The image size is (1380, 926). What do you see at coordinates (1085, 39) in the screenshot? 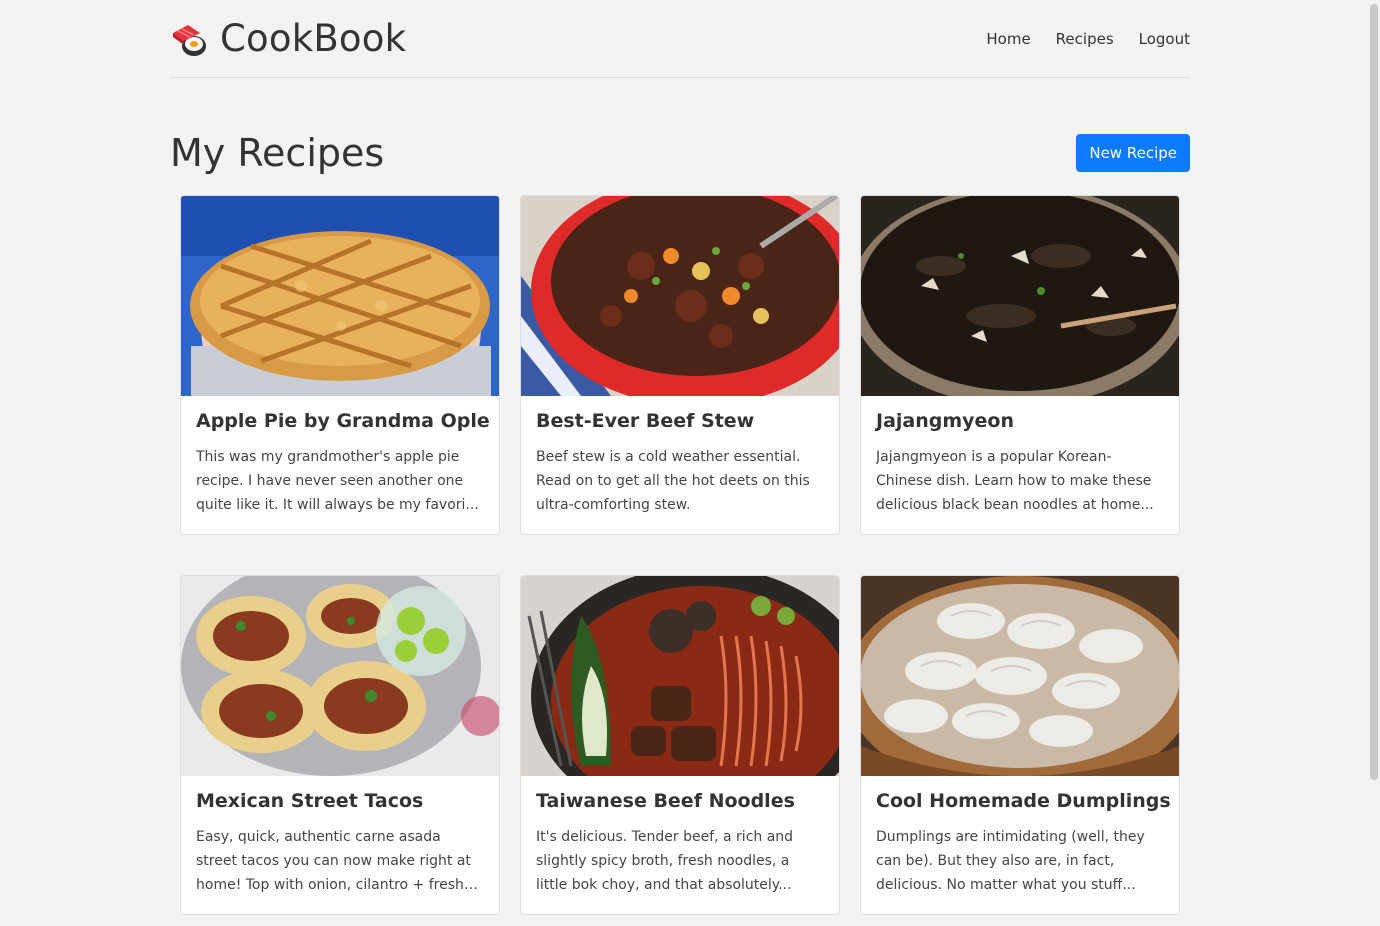
I see `nav-recipes-link: Recipes` at bounding box center [1085, 39].